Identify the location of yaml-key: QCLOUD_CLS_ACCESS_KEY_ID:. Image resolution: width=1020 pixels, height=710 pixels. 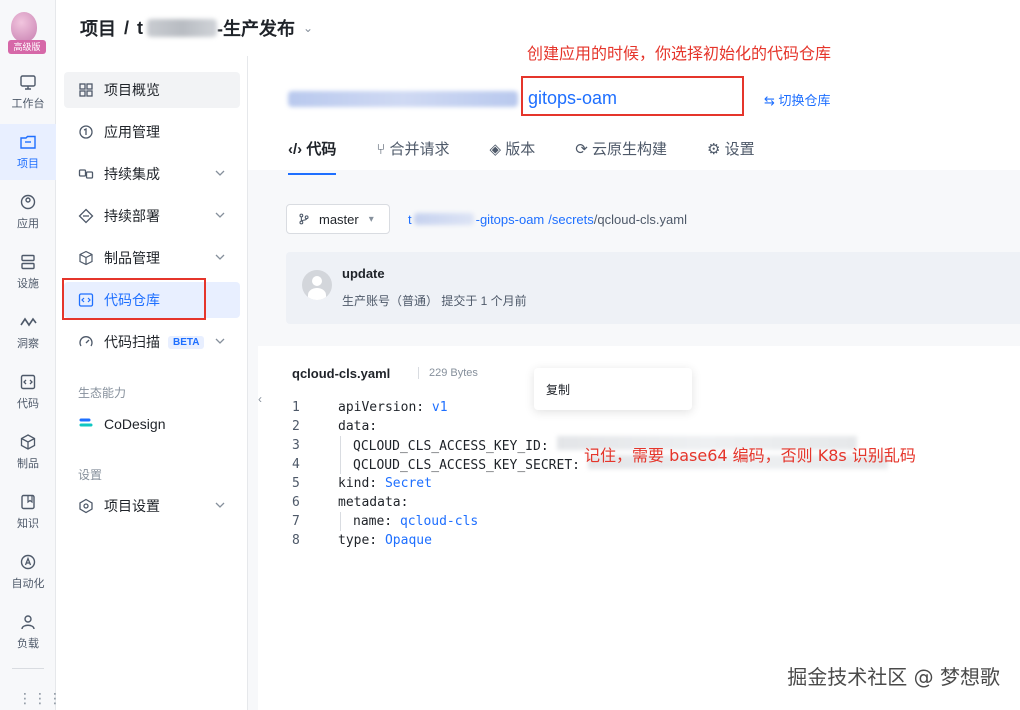
(451, 446).